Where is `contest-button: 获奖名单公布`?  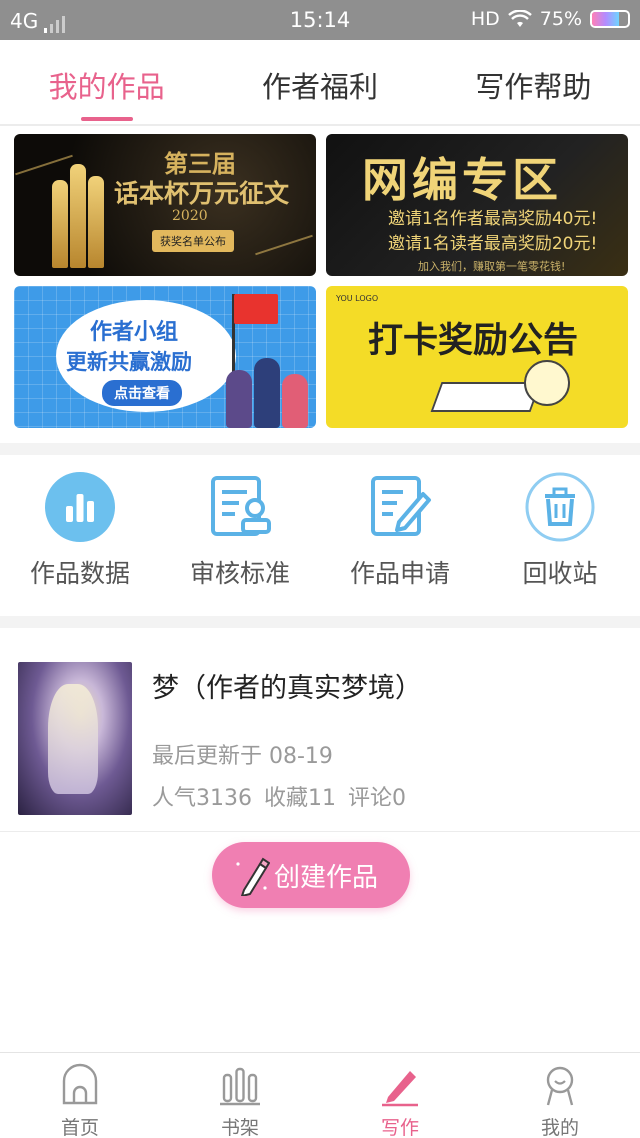 contest-button: 获奖名单公布 is located at coordinates (193, 241).